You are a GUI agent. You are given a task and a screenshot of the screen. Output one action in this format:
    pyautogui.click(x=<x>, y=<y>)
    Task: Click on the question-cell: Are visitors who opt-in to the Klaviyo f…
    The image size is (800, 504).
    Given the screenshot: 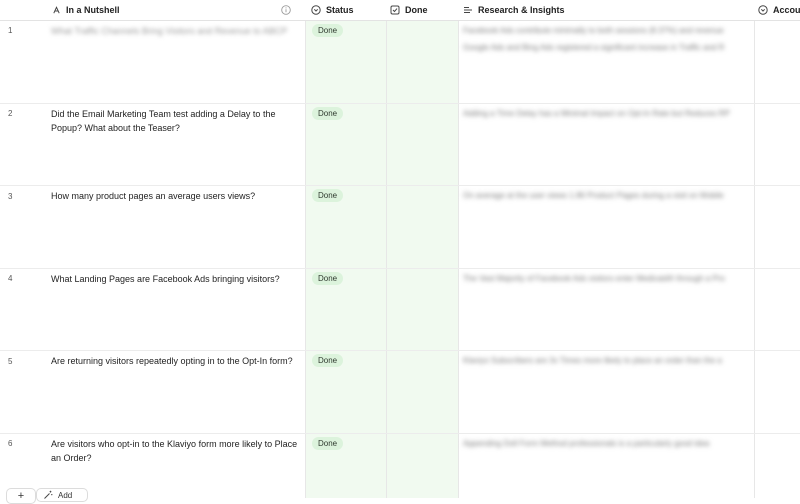 What is the action you would take?
    pyautogui.click(x=177, y=451)
    